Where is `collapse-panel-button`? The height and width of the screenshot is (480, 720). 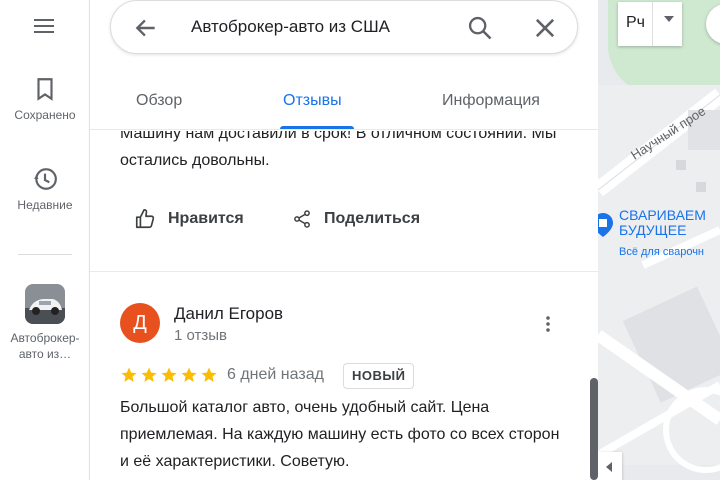 collapse-panel-button is located at coordinates (610, 466).